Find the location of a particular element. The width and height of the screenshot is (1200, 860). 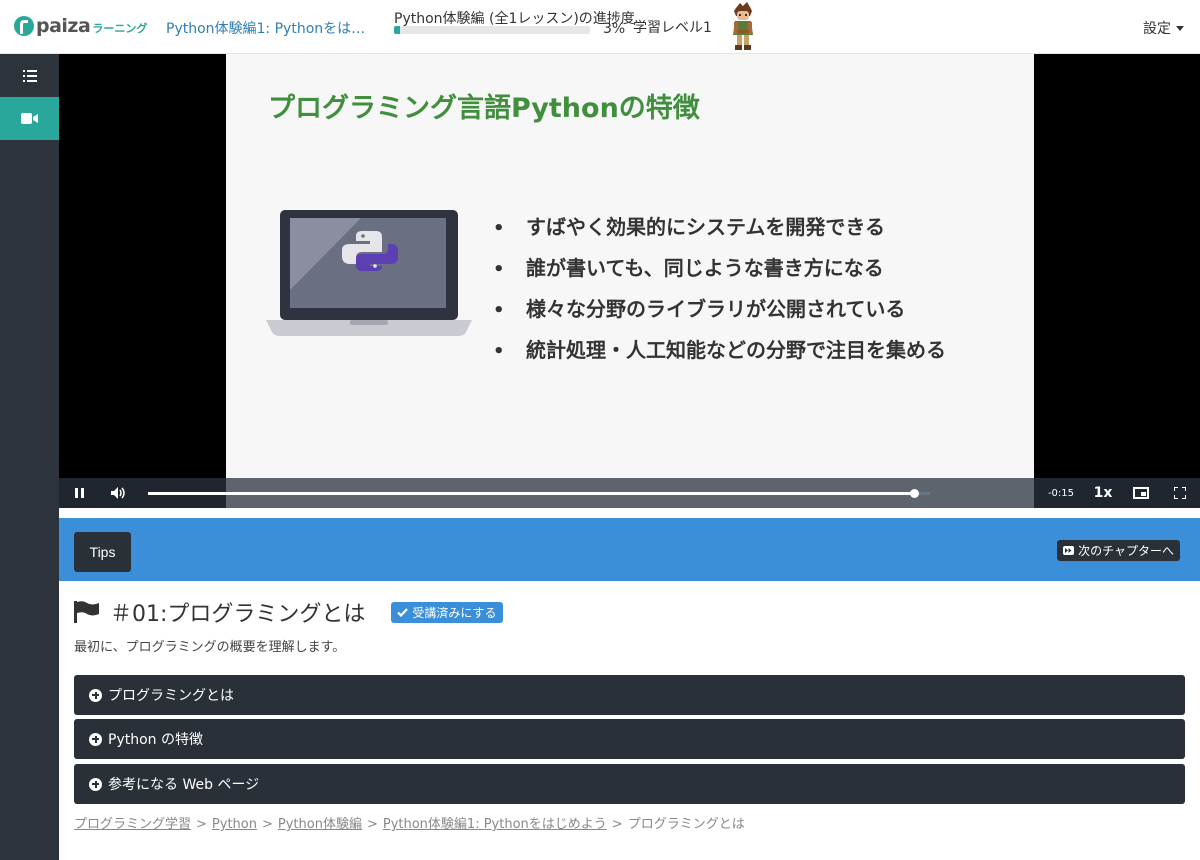

accordion-label: Python の特徴 is located at coordinates (155, 740).